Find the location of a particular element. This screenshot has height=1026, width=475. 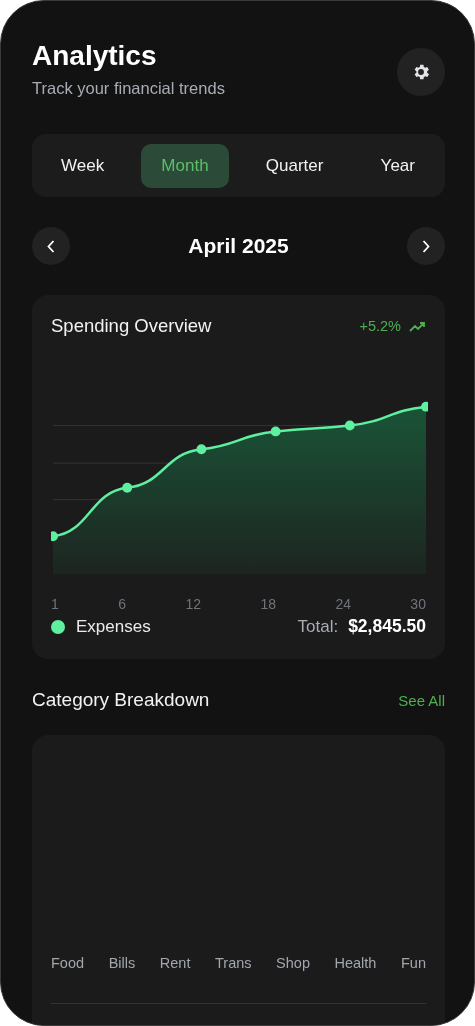

period-tab: Year is located at coordinates (397, 165).